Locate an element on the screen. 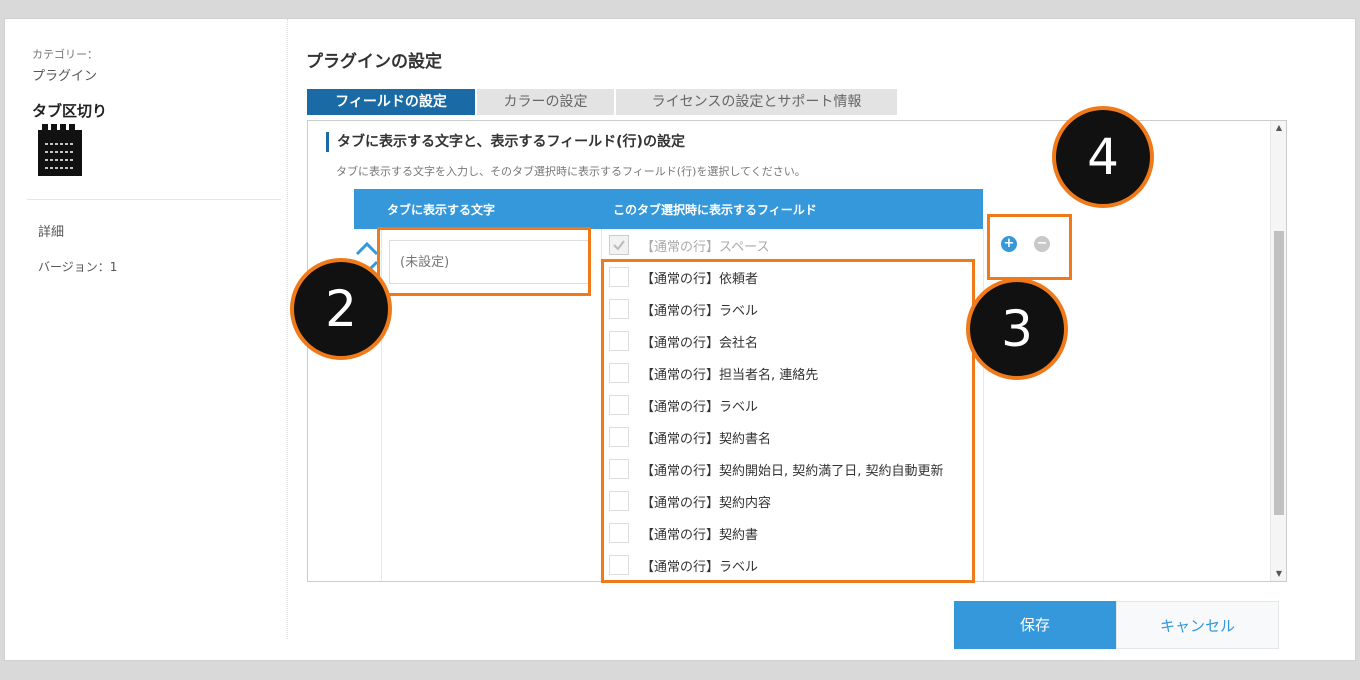  highlight-box-tab-text is located at coordinates (484, 261).